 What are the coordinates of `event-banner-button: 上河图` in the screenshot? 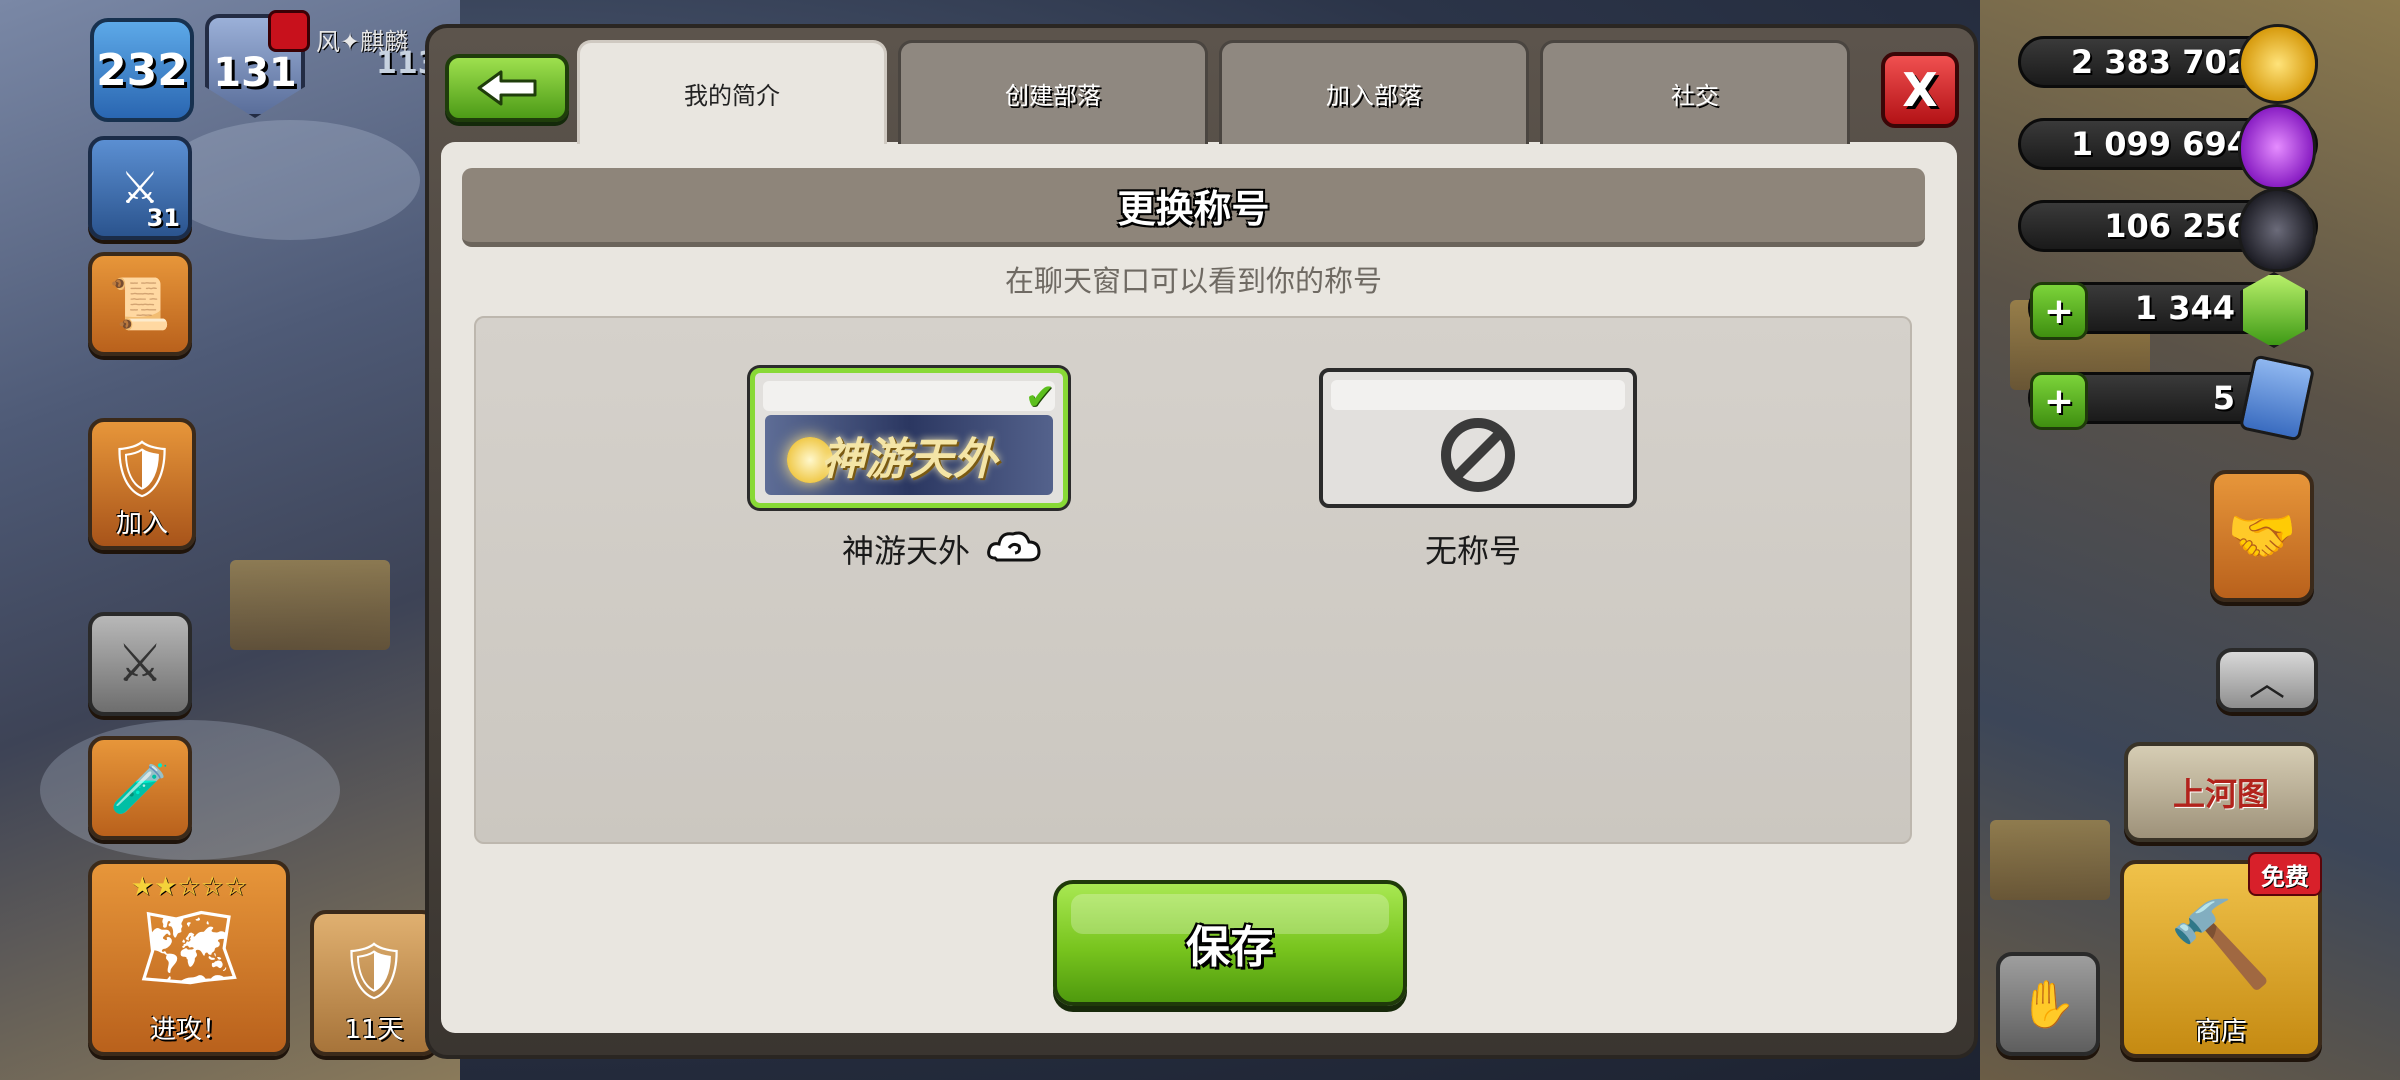 It's located at (2221, 792).